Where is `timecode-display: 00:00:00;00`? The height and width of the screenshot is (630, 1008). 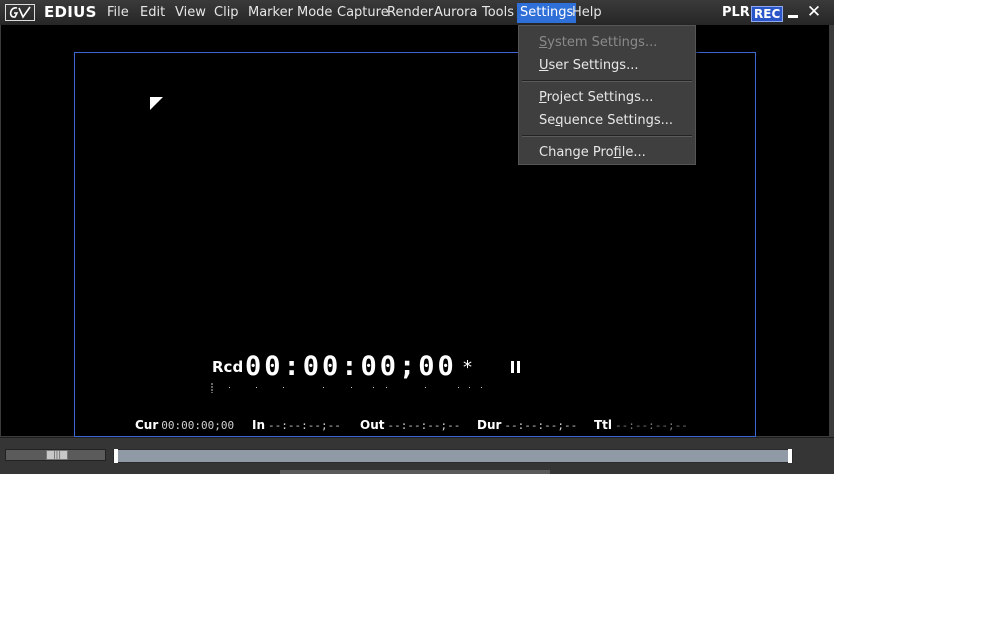
timecode-display: 00:00:00;00 is located at coordinates (351, 366).